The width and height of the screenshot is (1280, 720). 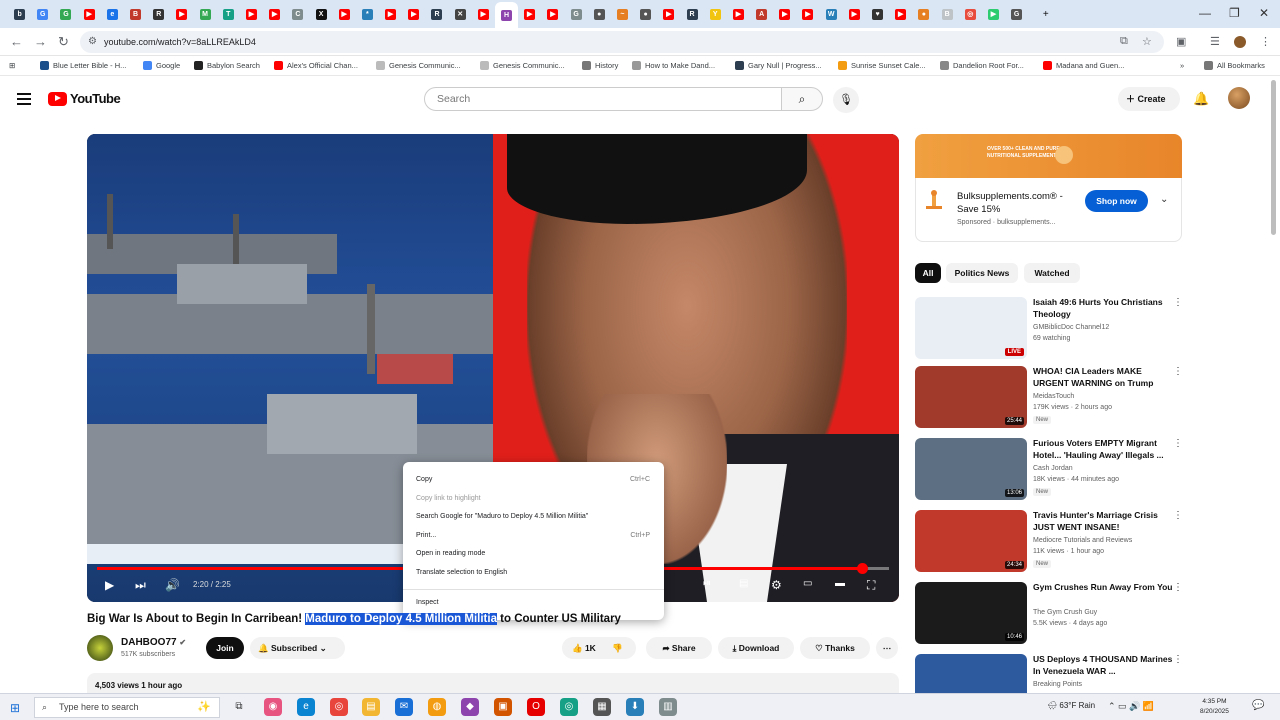 What do you see at coordinates (887, 648) in the screenshot?
I see `more-actions-button: ⋯` at bounding box center [887, 648].